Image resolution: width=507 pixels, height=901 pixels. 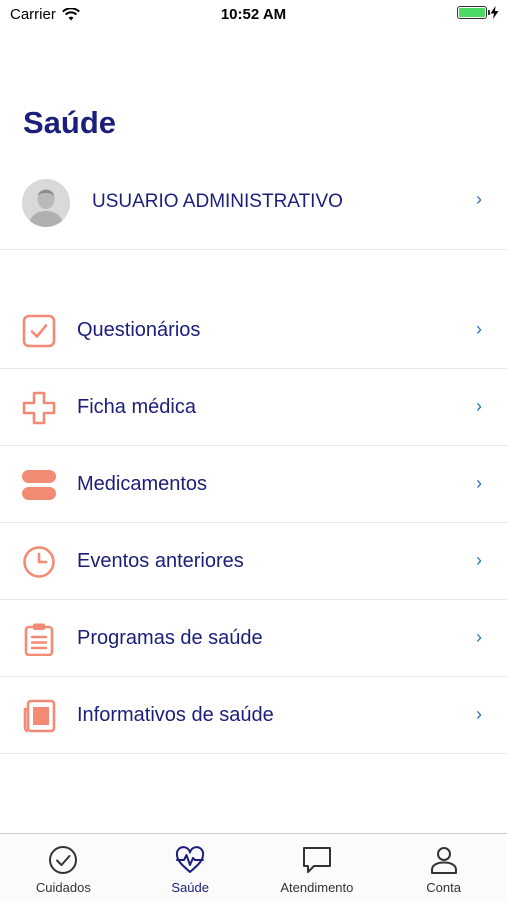 What do you see at coordinates (39, 485) in the screenshot?
I see `pills-icon` at bounding box center [39, 485].